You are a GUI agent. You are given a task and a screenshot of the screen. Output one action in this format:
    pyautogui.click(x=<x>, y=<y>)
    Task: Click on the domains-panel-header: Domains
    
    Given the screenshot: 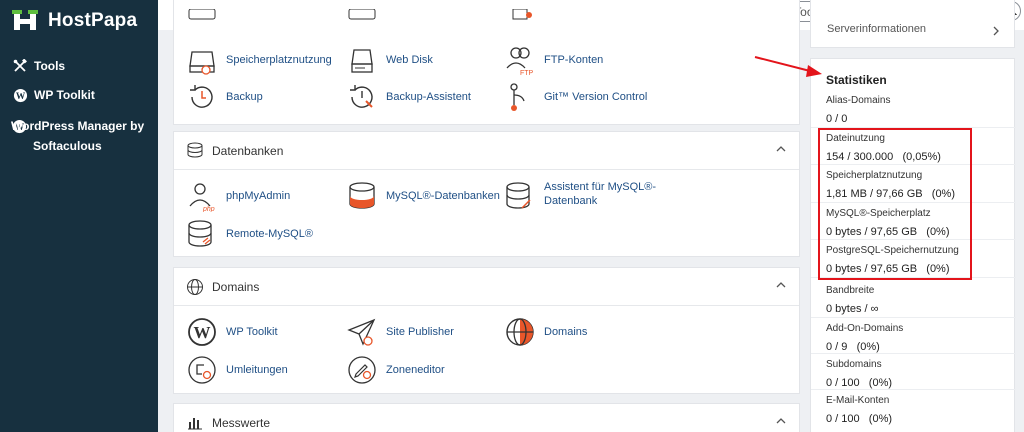 What is the action you would take?
    pyautogui.click(x=486, y=287)
    